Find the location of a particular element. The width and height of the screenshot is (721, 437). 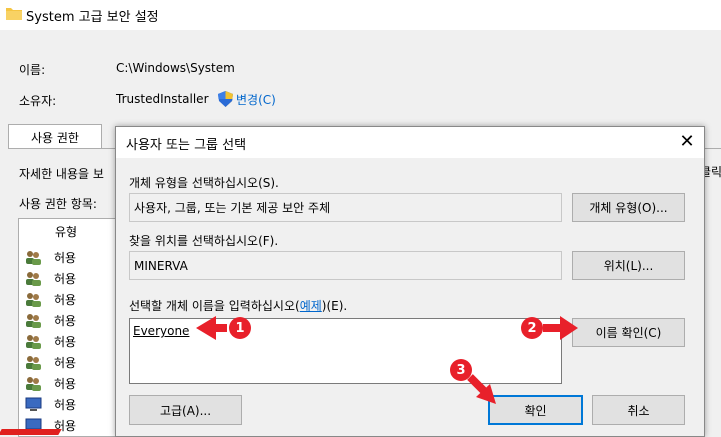

object-type-value: 사용자, 그룹, 또는 기본 제공 보안 주체 is located at coordinates (232, 208).